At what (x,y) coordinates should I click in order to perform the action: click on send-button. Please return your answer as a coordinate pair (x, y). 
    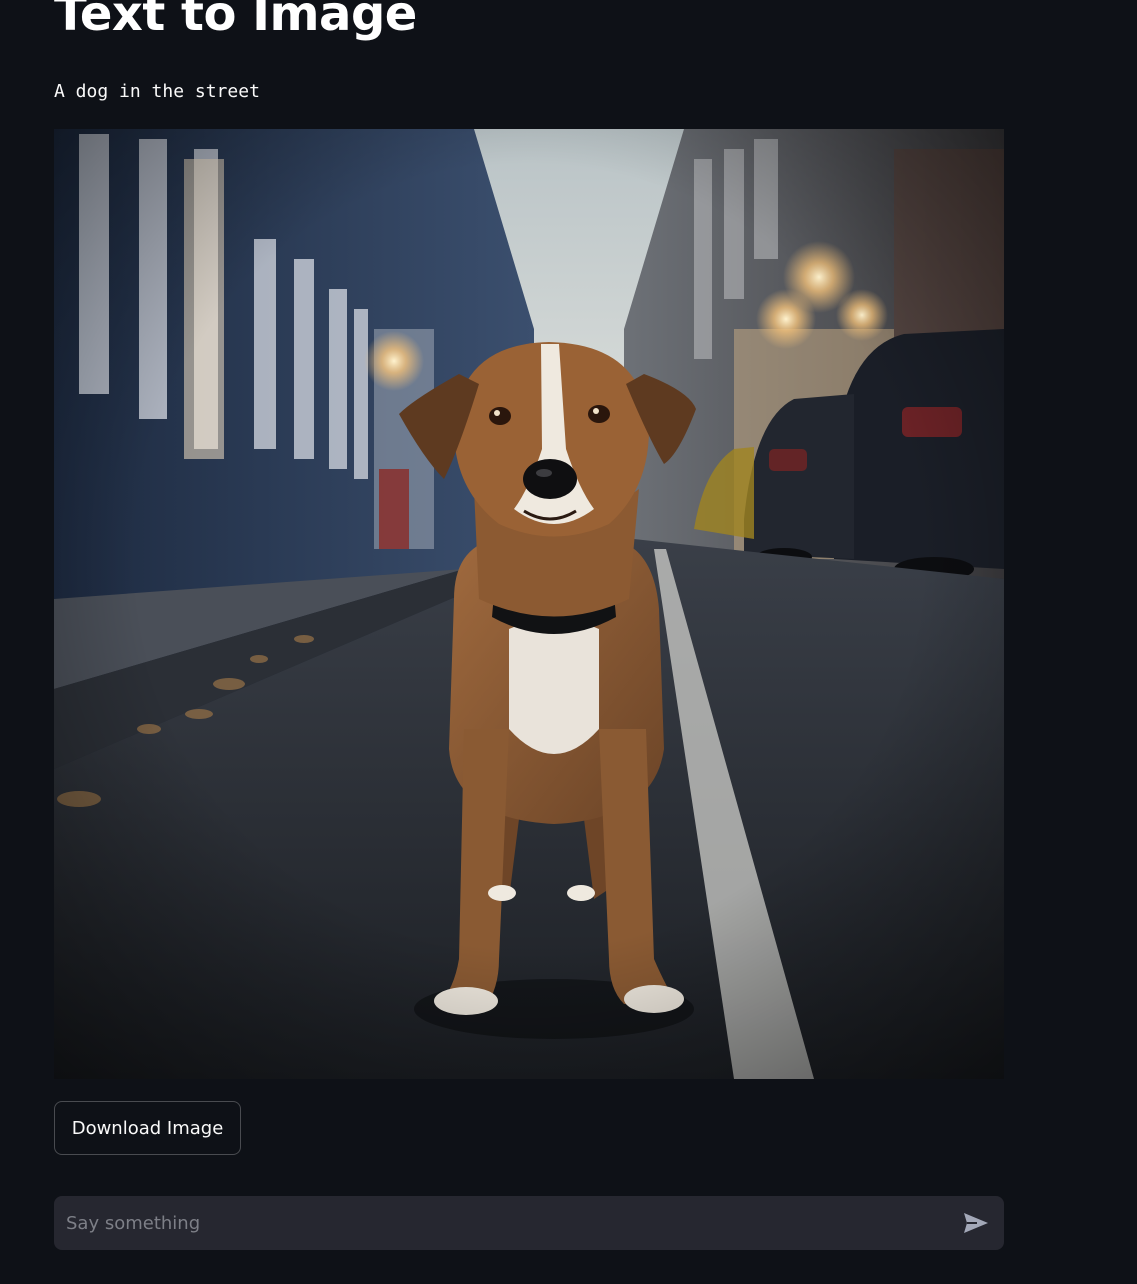
    Looking at the image, I should click on (976, 1223).